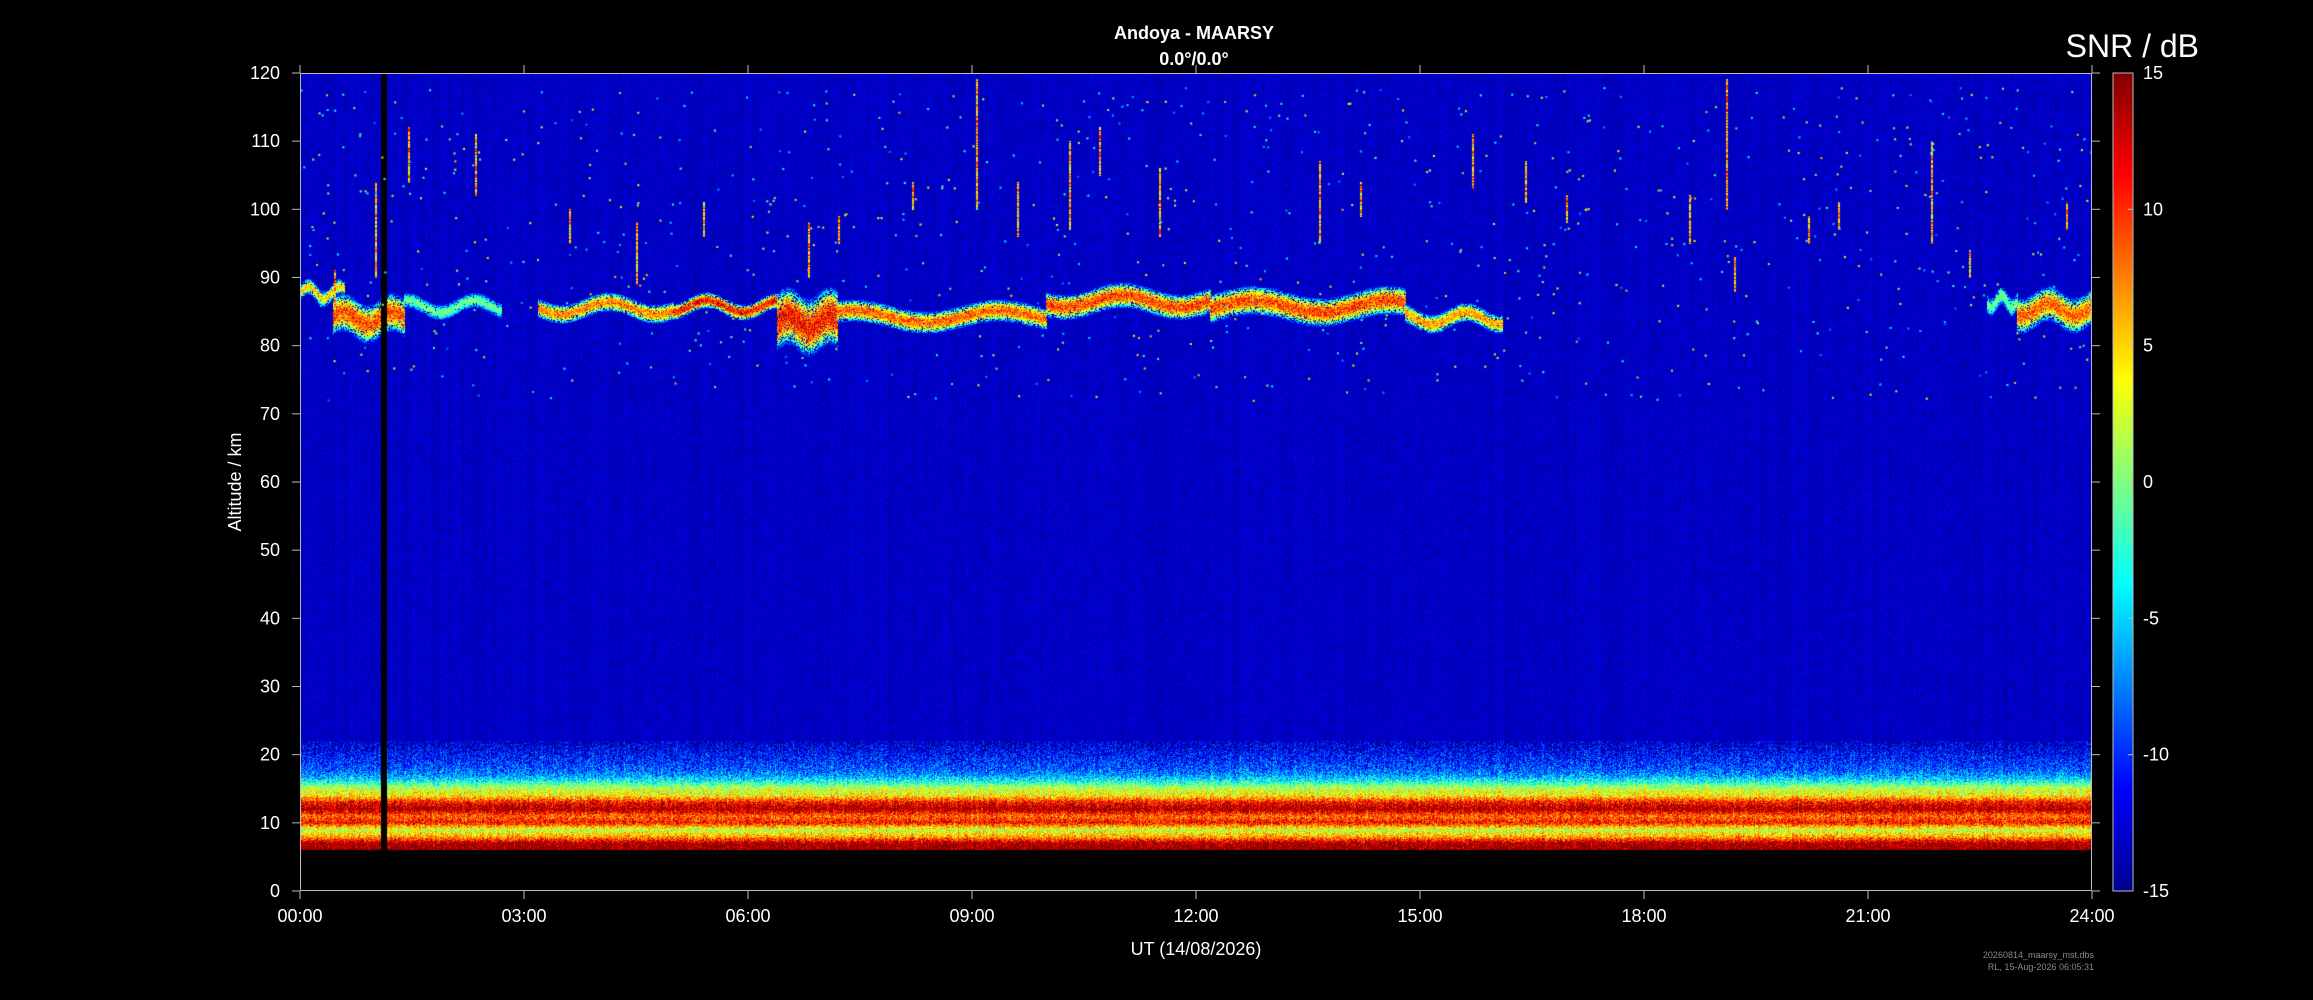 The height and width of the screenshot is (1000, 2313). I want to click on footer-stamp: RL, 15-Aug-2026 06:05:31, so click(2040, 967).